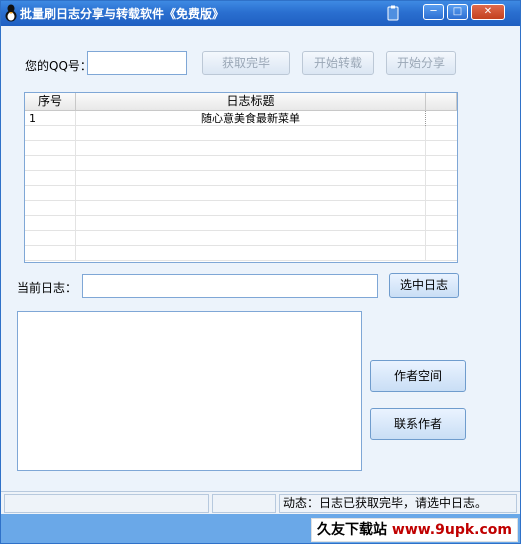 The image size is (521, 544). What do you see at coordinates (47, 288) in the screenshot?
I see `current-log-label: 当前日志：` at bounding box center [47, 288].